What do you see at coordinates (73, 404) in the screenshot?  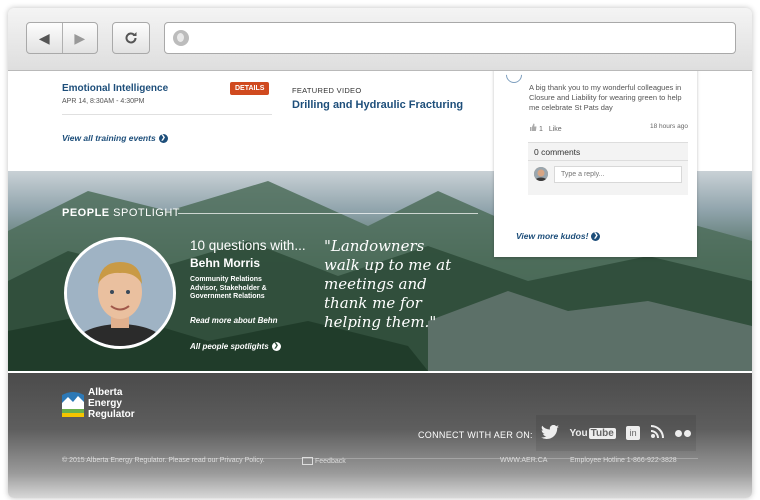 I see `aer-logo-mark` at bounding box center [73, 404].